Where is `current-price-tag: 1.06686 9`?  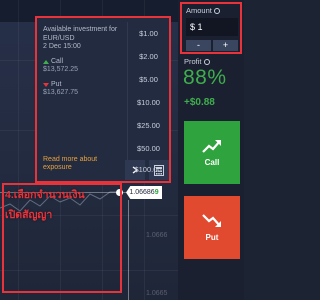 current-price-tag: 1.06686 9 is located at coordinates (144, 192).